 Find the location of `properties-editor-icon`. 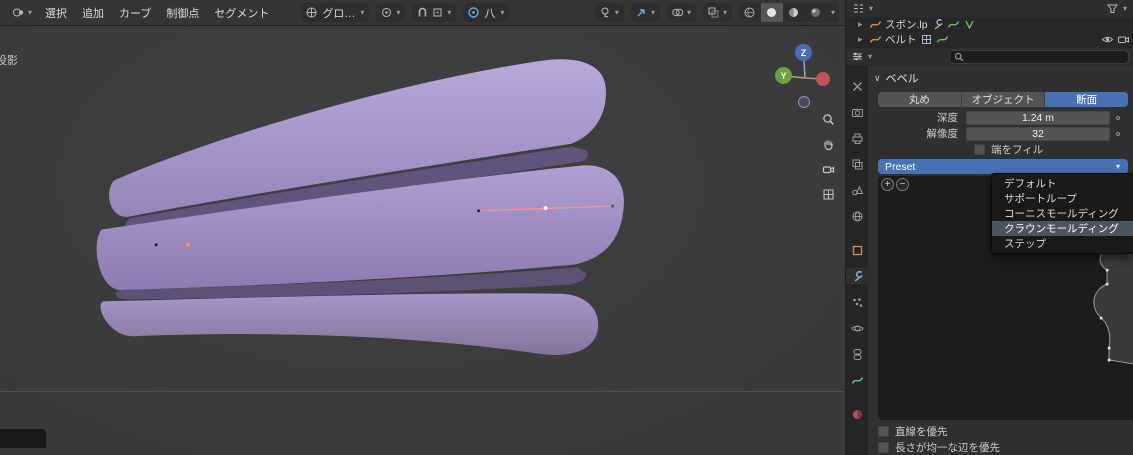

properties-editor-icon is located at coordinates (857, 56).